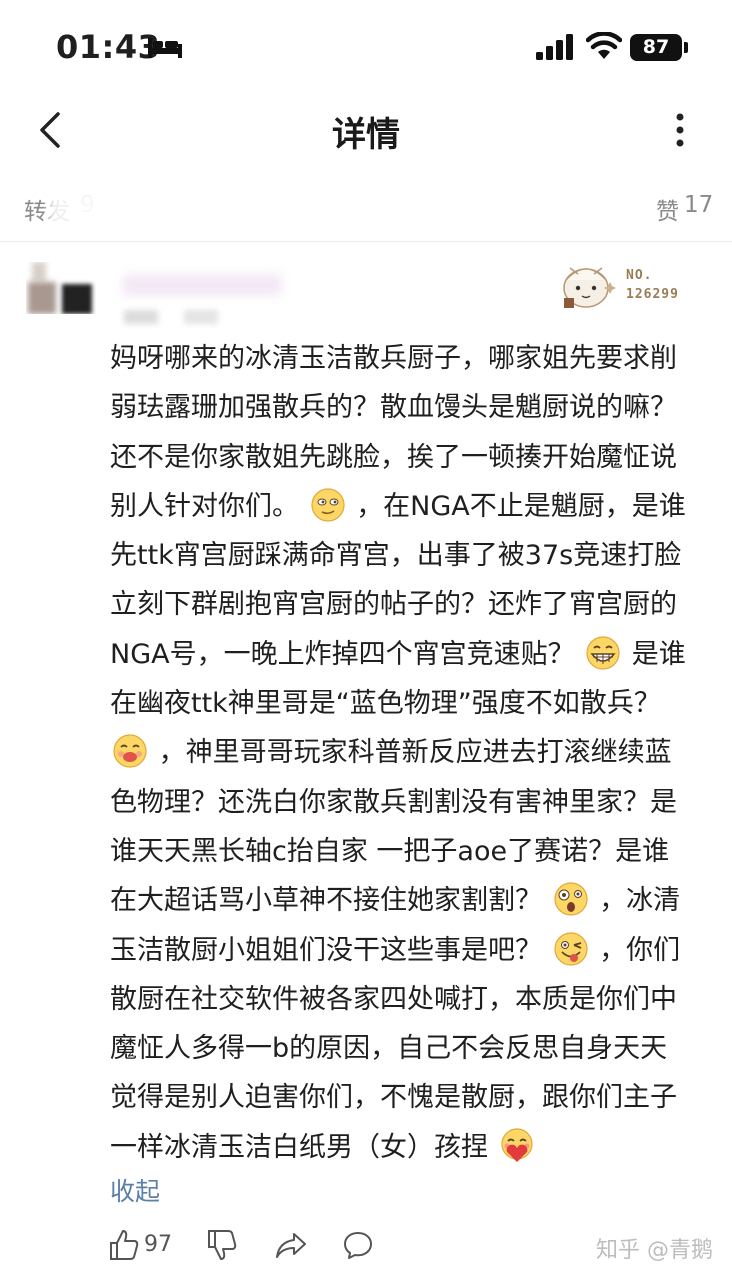  I want to click on comment-text: 在大超话骂小草神不接住她家割割？, so click(326, 901).